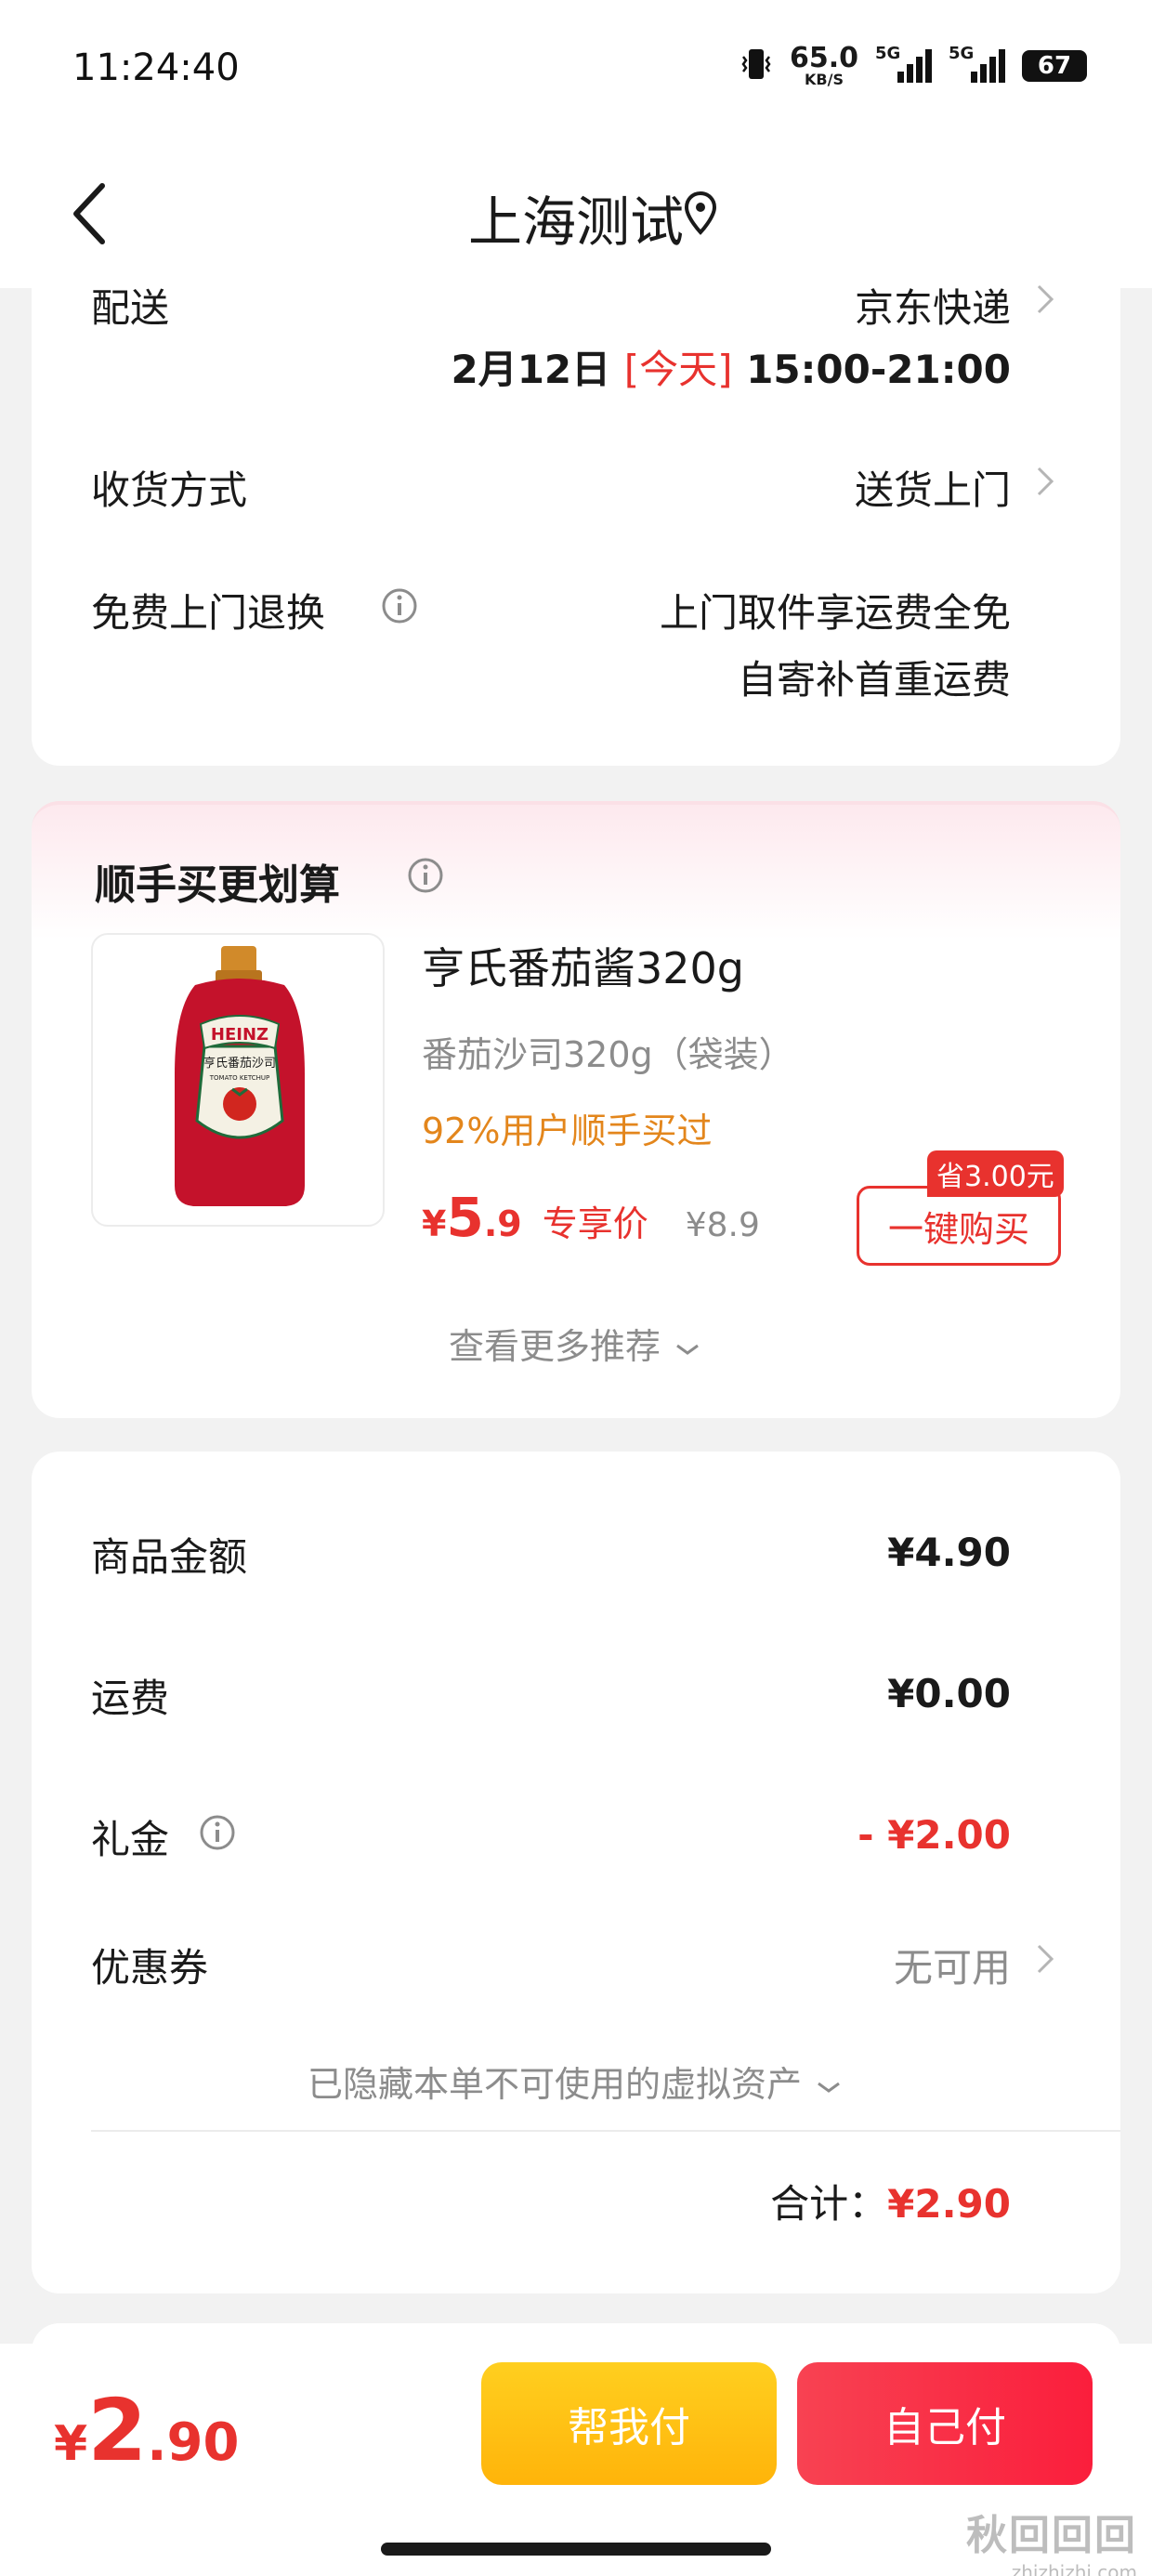  I want to click on watermark: 秋回回回 zhizhizhi.com, so click(1051, 2539).